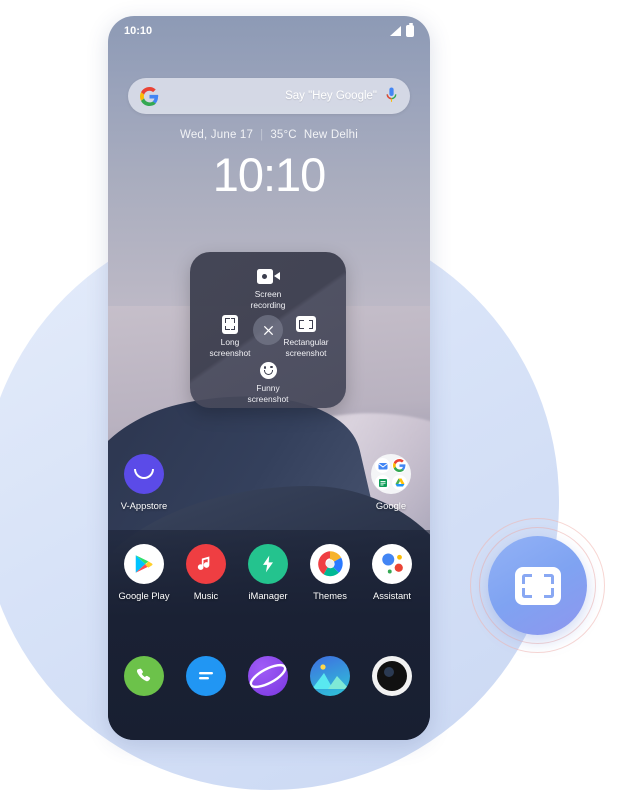 The width and height of the screenshot is (637, 802). I want to click on themes-icon, so click(330, 564).